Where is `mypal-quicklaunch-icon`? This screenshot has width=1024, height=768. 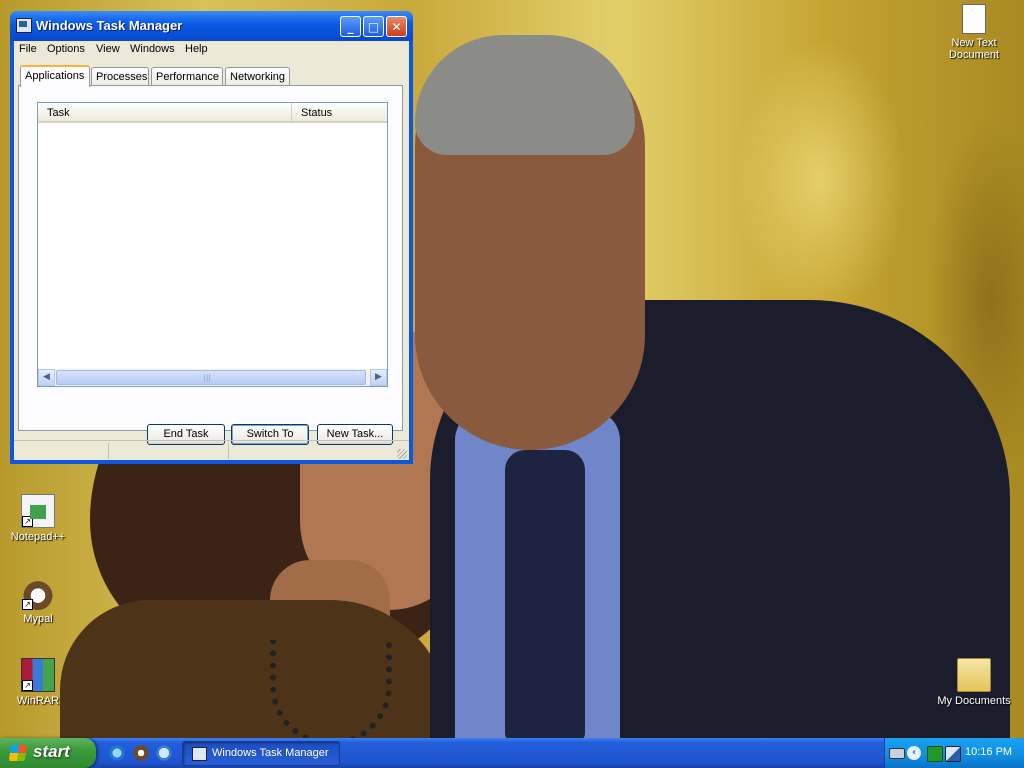 mypal-quicklaunch-icon is located at coordinates (141, 753).